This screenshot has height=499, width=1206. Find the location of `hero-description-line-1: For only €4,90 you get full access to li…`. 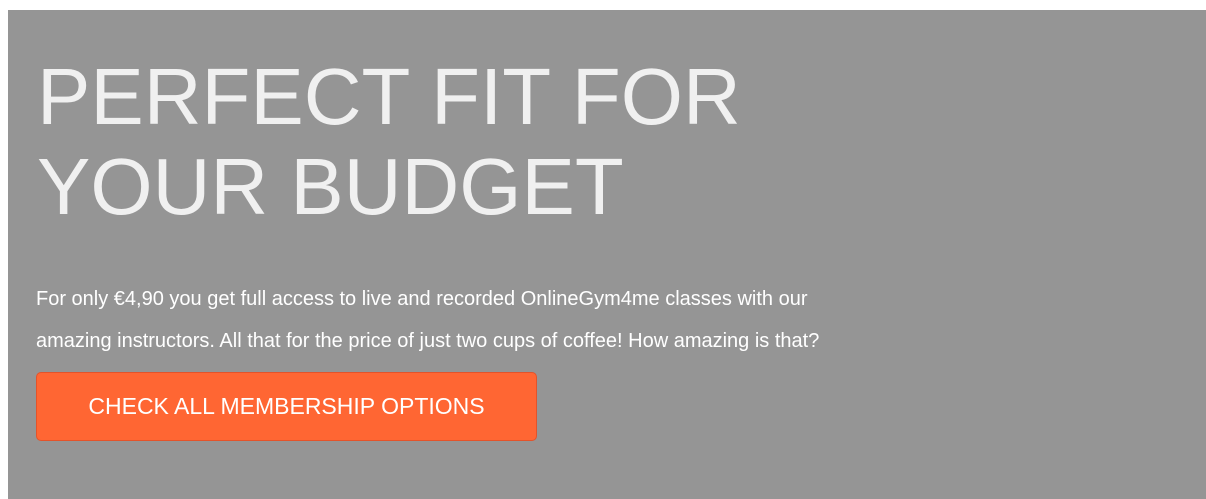

hero-description-line-1: For only €4,90 you get full access to li… is located at coordinates (422, 299).